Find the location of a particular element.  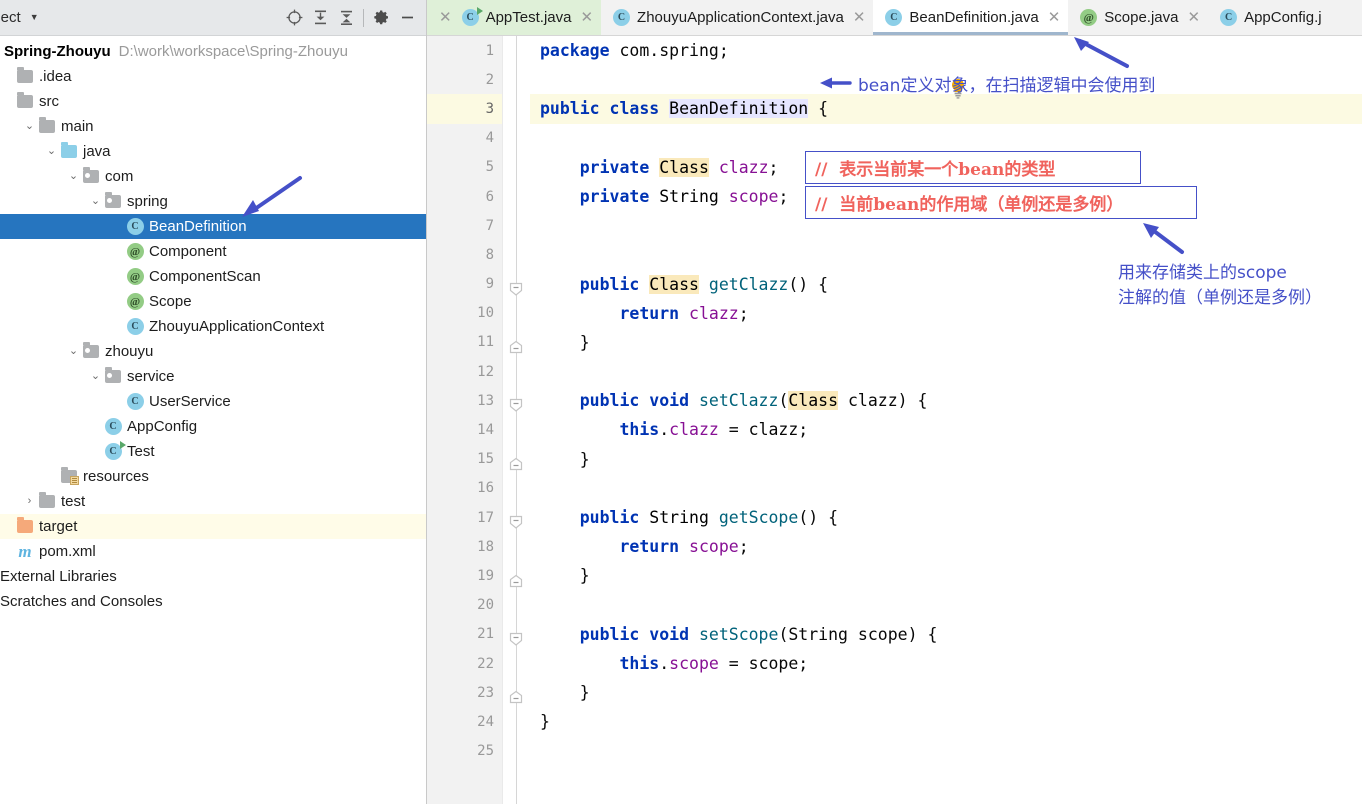

tree-row: ⌄ zhouyu is located at coordinates (213, 351).